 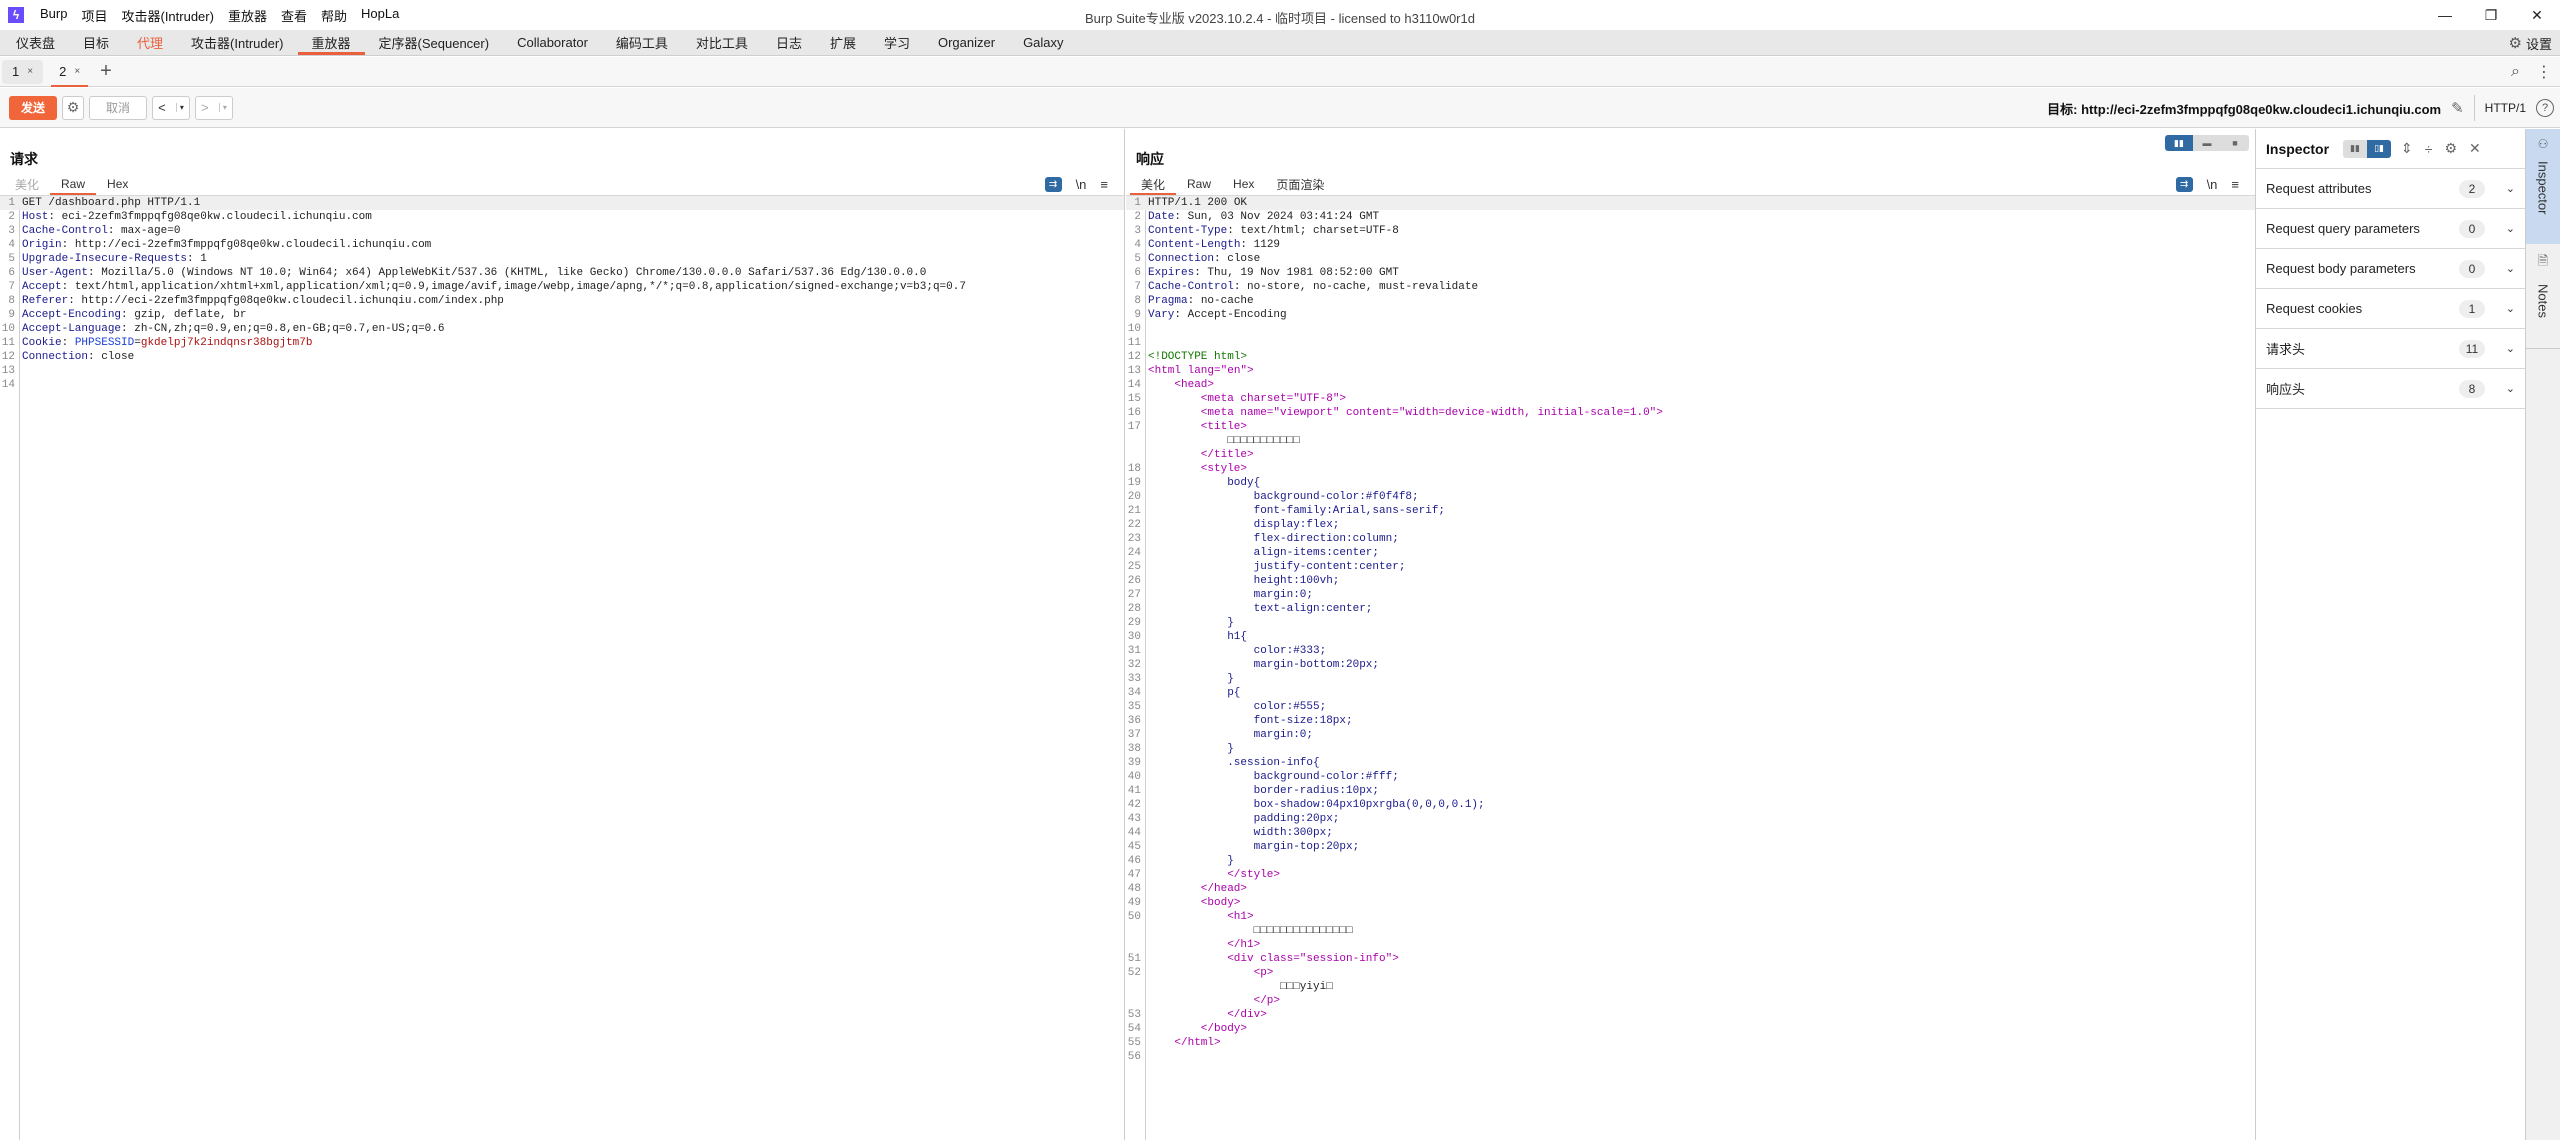 What do you see at coordinates (1134, 791) in the screenshot?
I see `line-number: 41` at bounding box center [1134, 791].